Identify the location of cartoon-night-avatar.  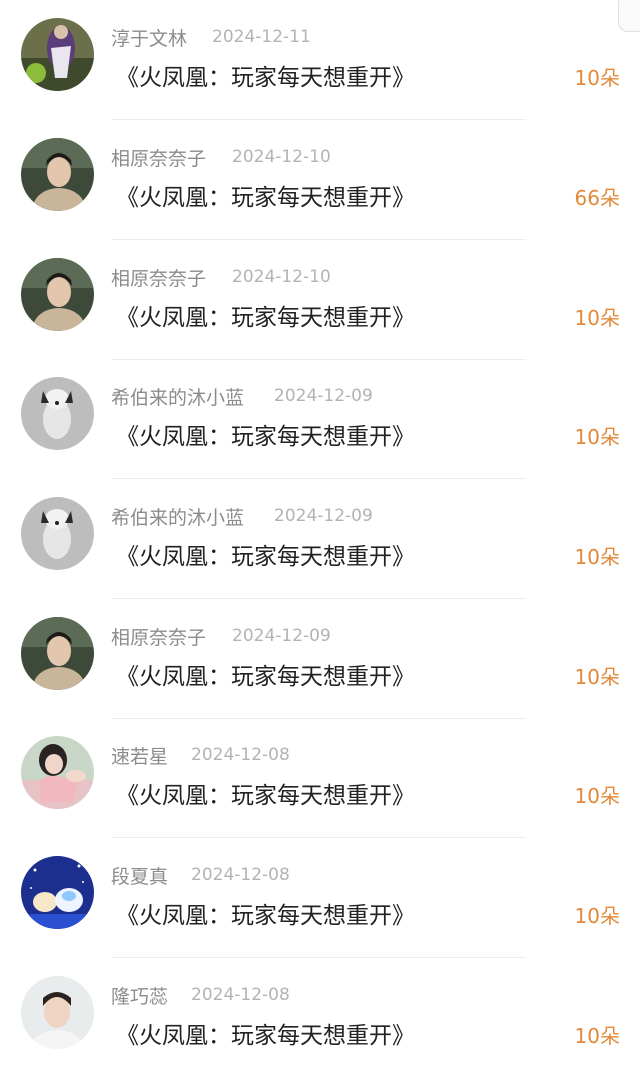
(57, 892).